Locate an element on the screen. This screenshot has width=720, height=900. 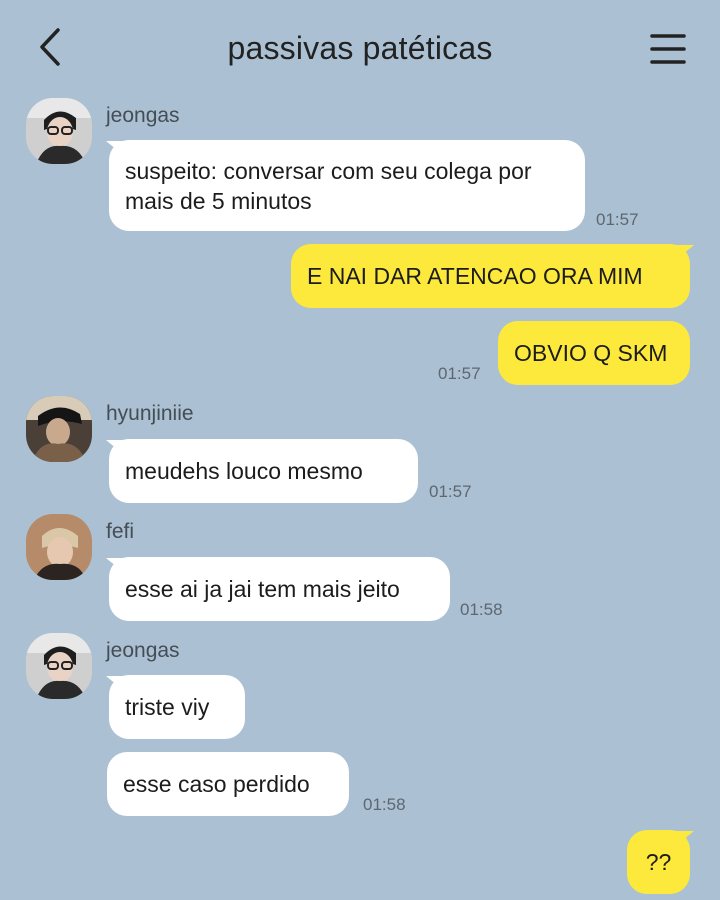
avatar-fefi is located at coordinates (59, 547).